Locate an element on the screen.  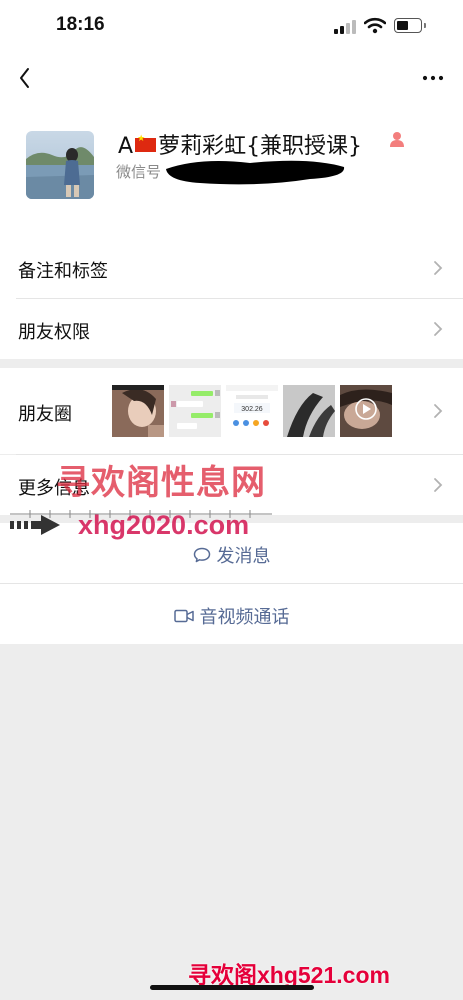
nickname-prefix: A is located at coordinates (126, 146).